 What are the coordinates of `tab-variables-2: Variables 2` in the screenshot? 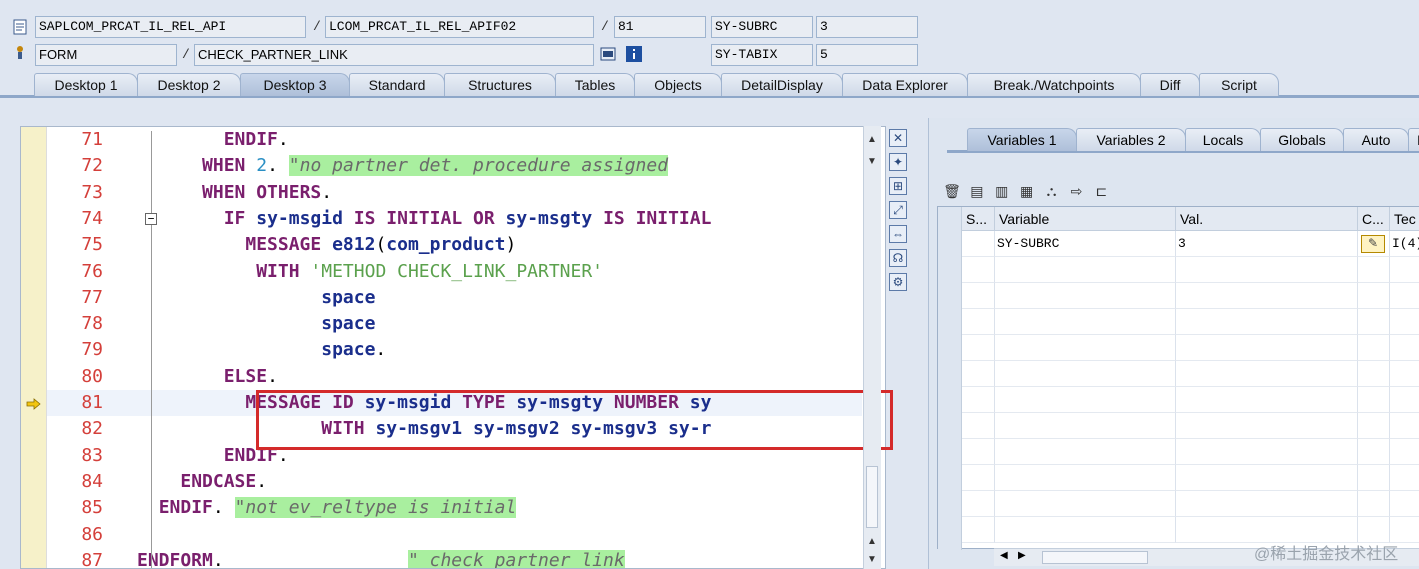 It's located at (1131, 139).